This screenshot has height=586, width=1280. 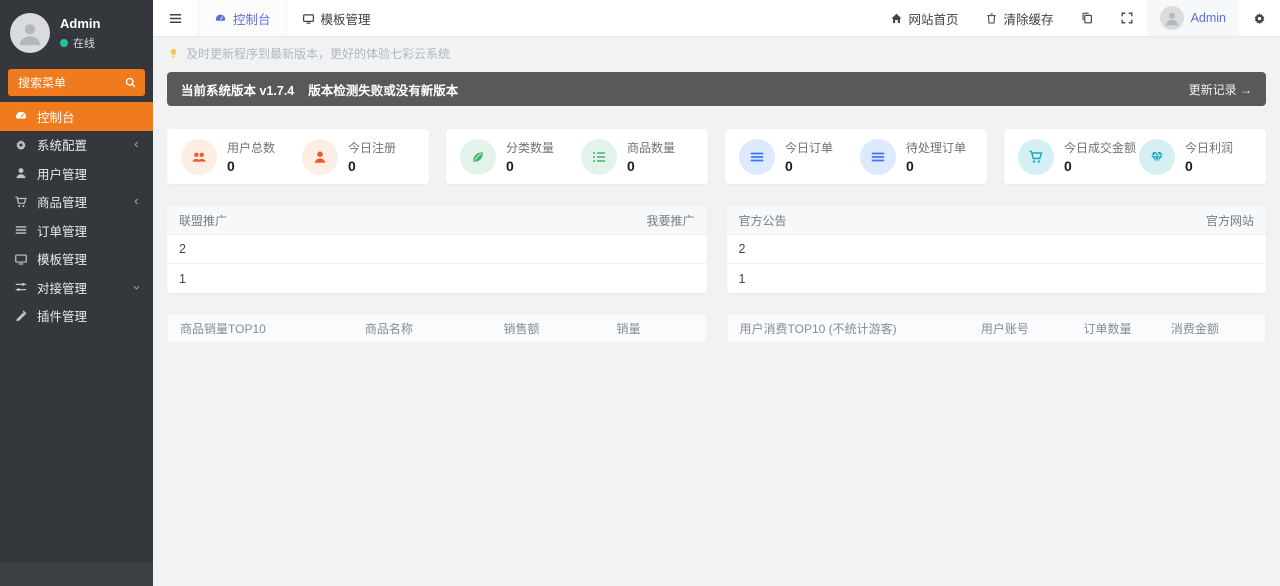 I want to click on announcement-panel: 官方公告 官方网站 2 1, so click(x=996, y=249).